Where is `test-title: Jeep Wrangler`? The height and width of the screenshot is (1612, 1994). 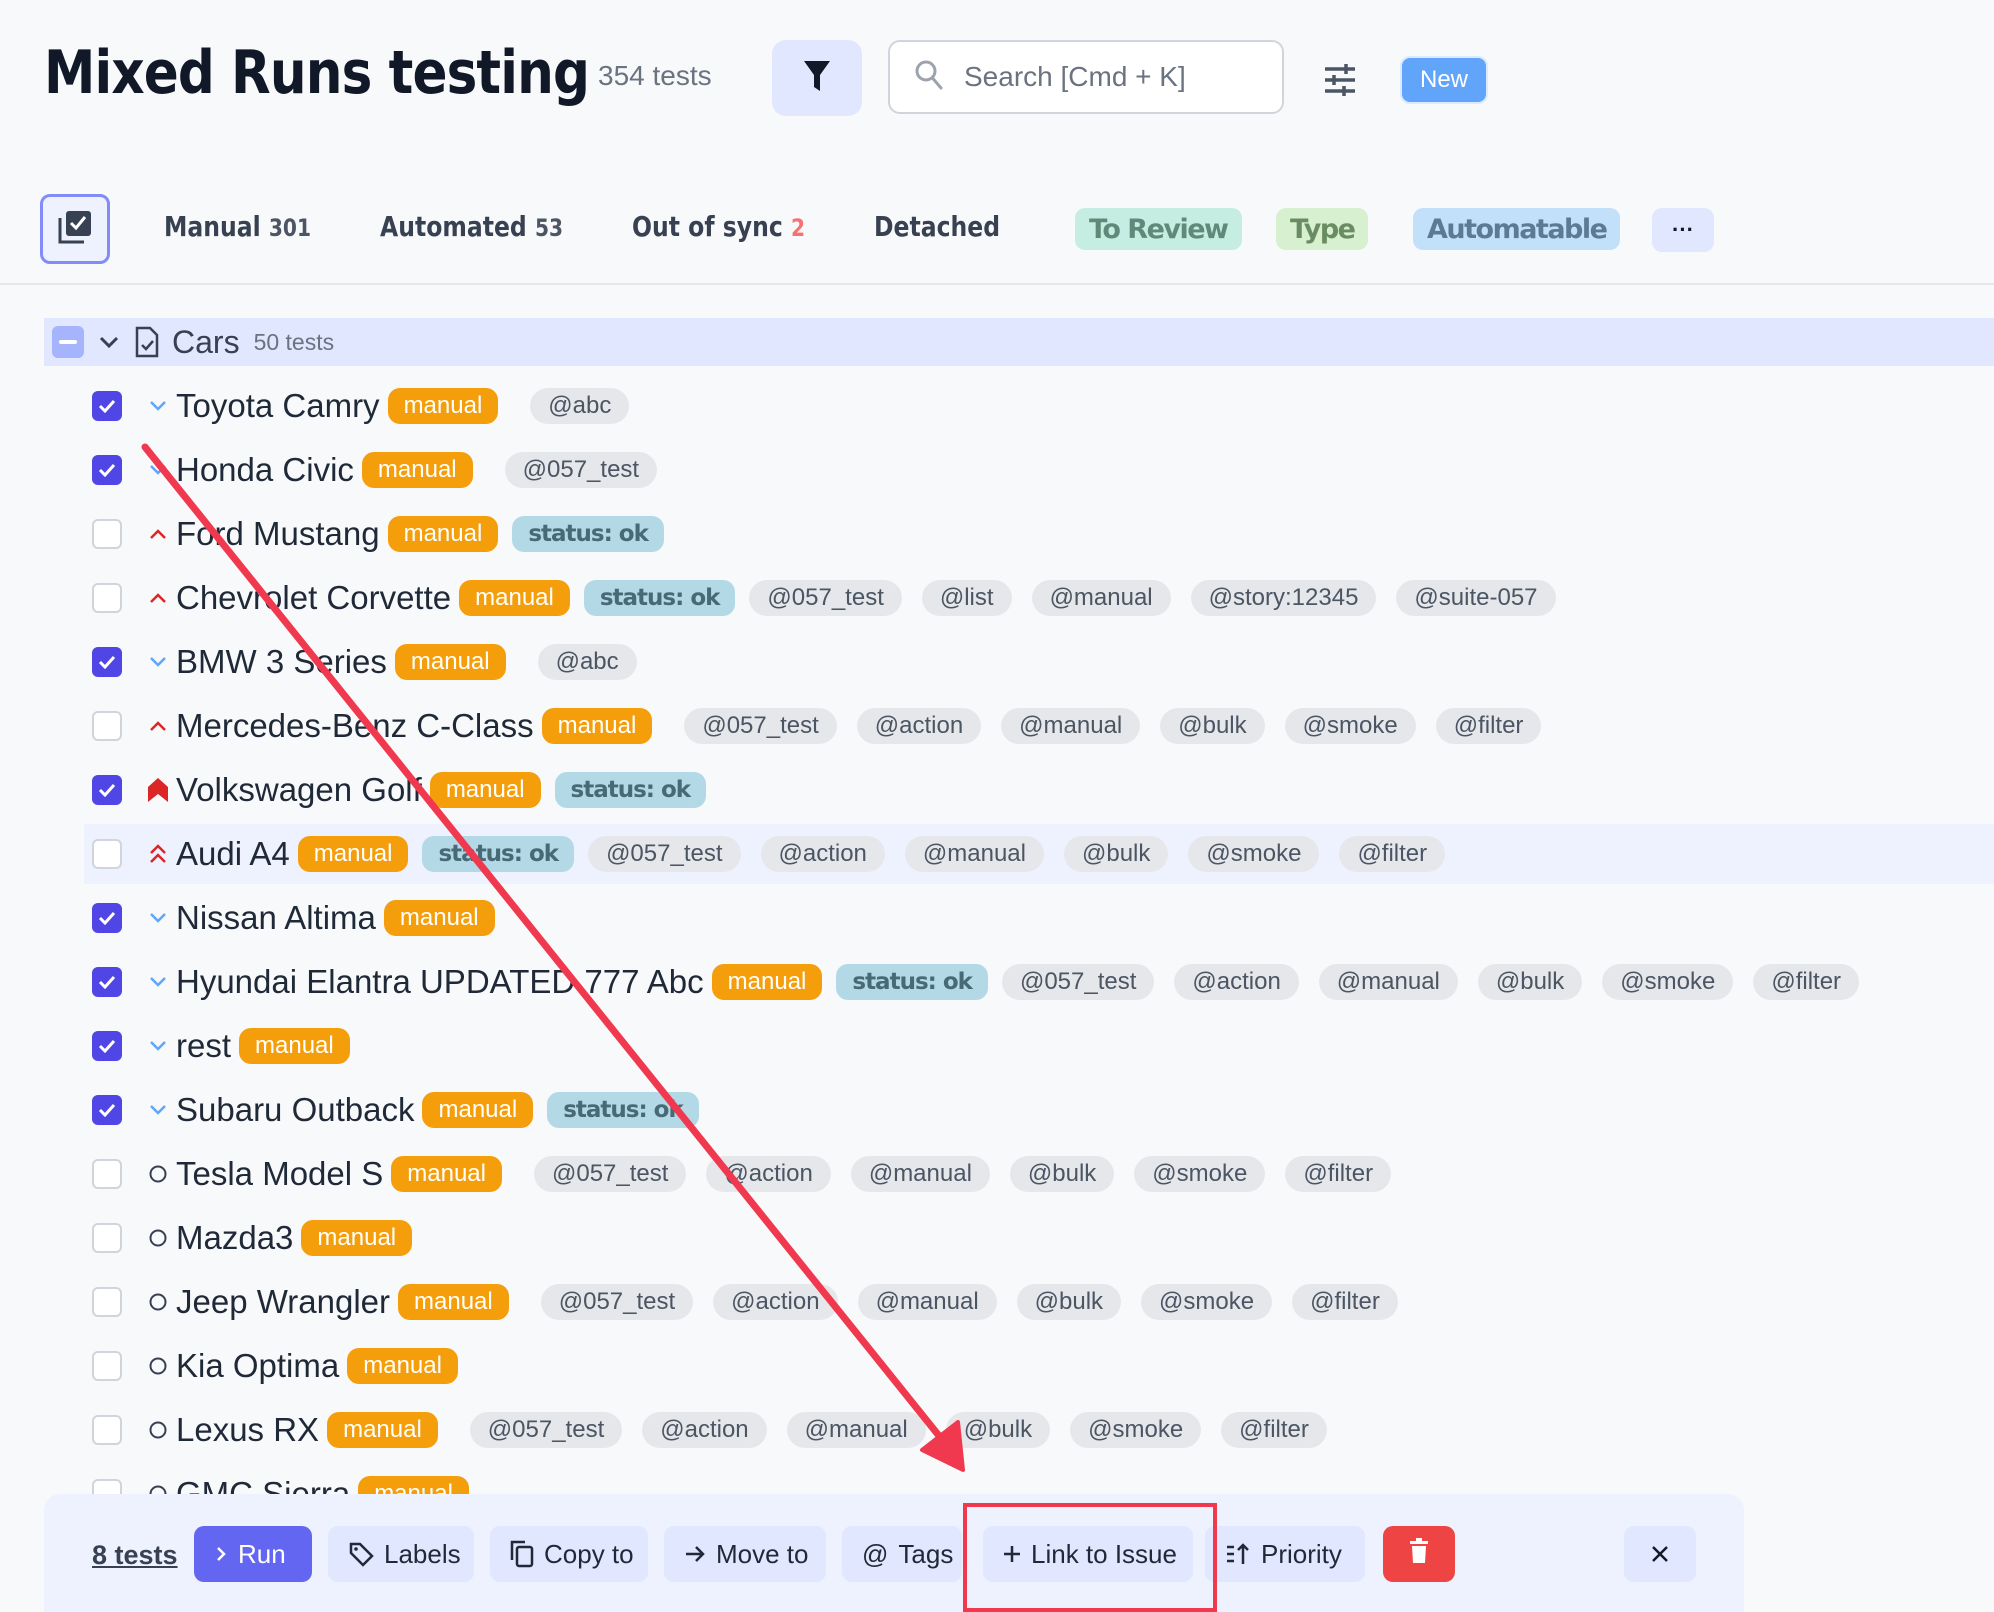
test-title: Jeep Wrangler is located at coordinates (283, 1302).